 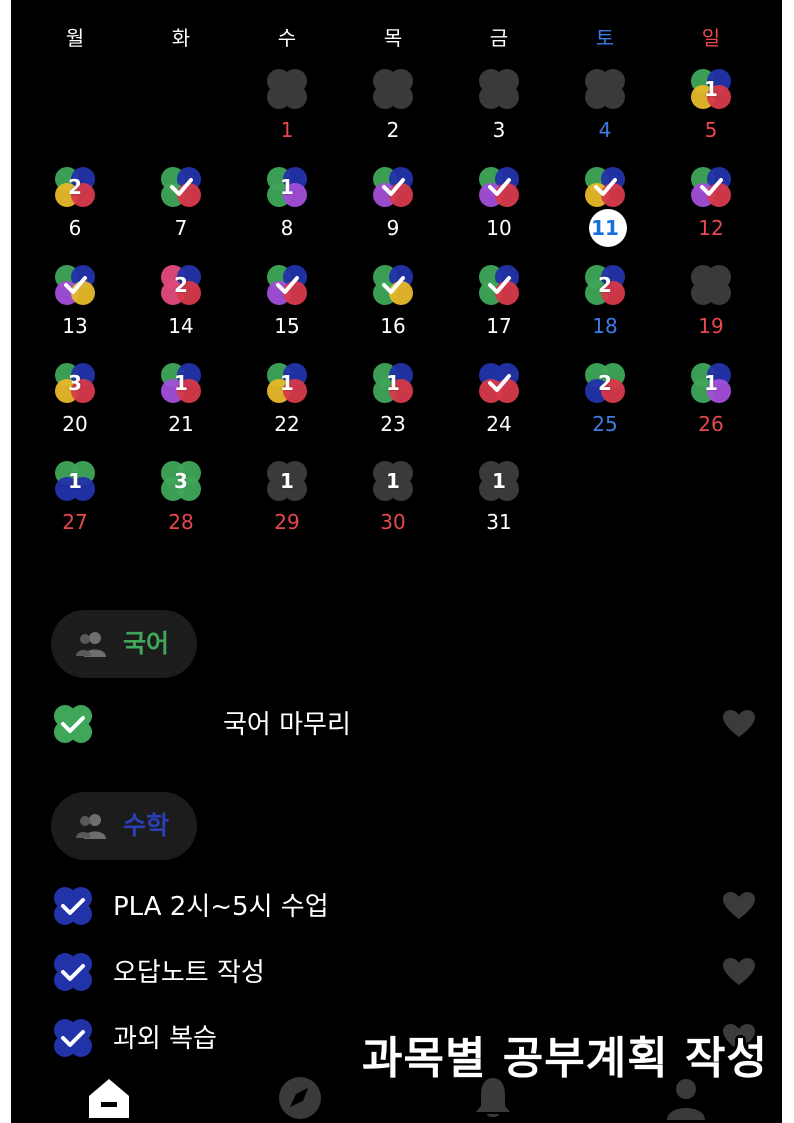 What do you see at coordinates (393, 326) in the screenshot?
I see `day-number: 16` at bounding box center [393, 326].